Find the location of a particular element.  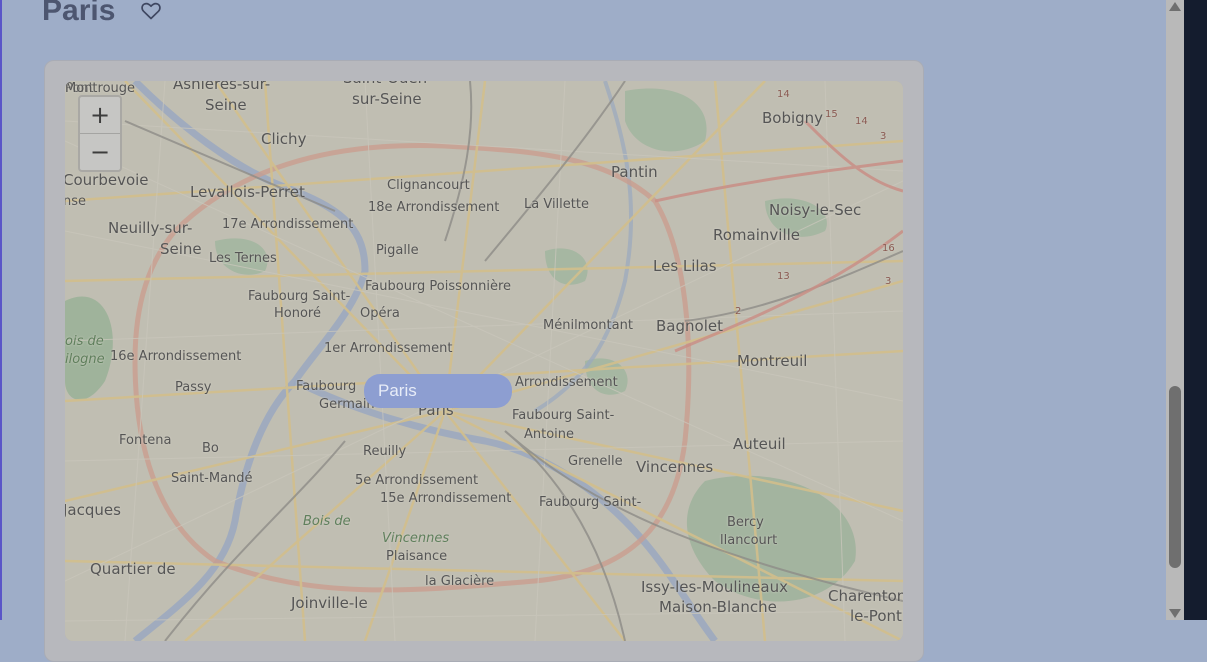

map-place-label: Saint-Mandé is located at coordinates (212, 478).